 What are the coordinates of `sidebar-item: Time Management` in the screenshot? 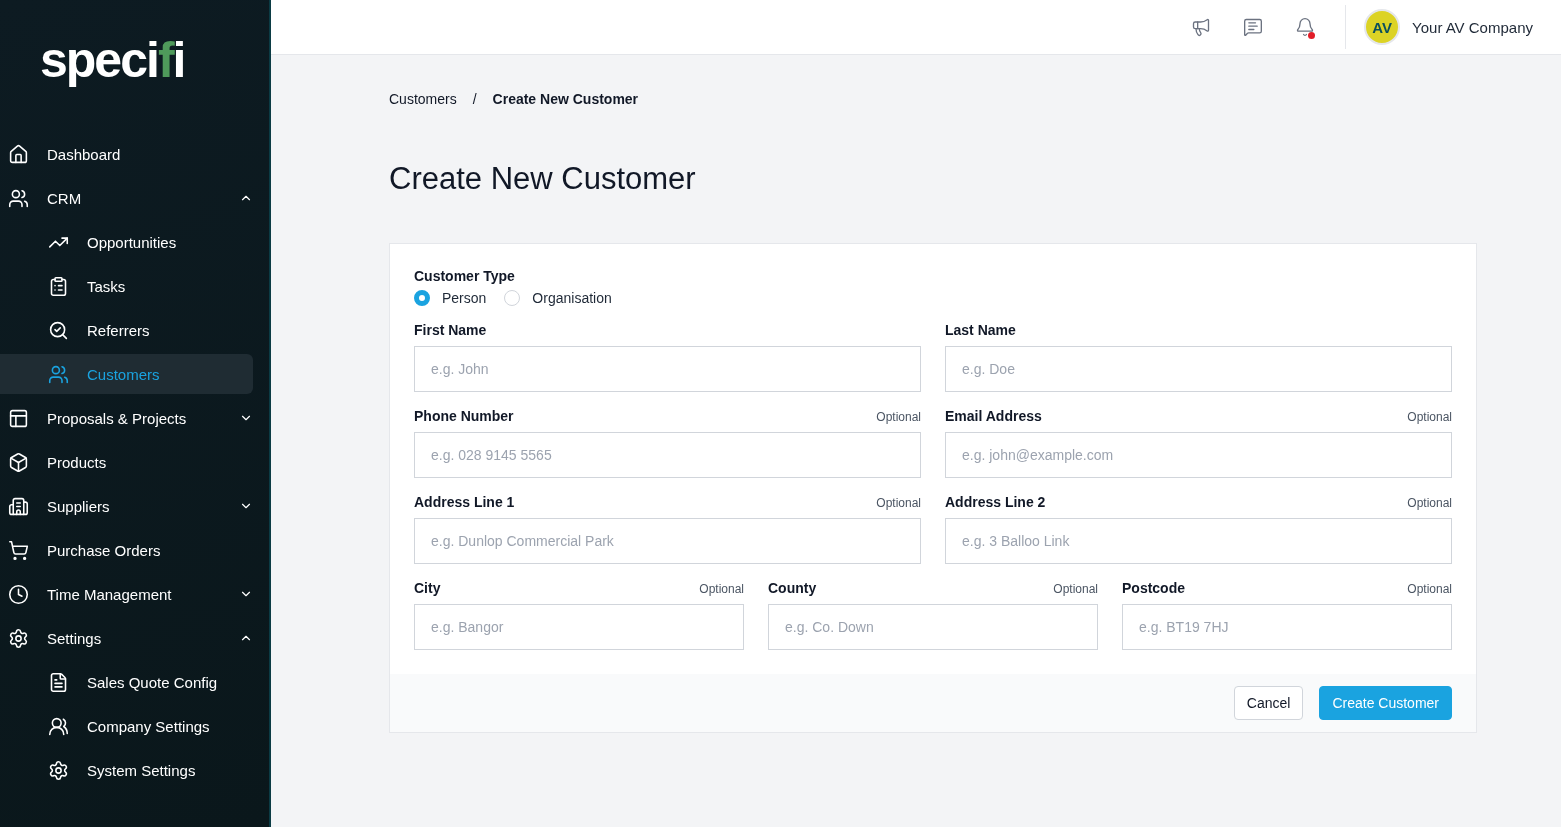 It's located at (126, 594).